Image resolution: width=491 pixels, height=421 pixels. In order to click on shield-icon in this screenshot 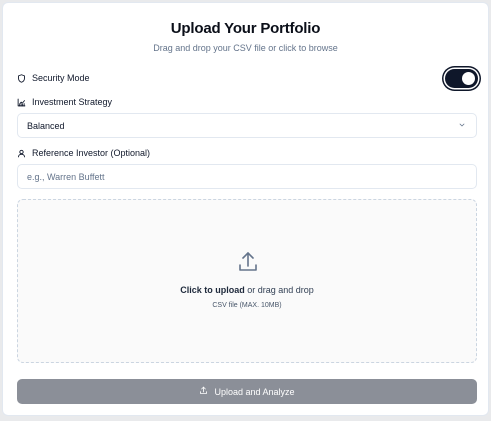, I will do `click(21, 78)`.